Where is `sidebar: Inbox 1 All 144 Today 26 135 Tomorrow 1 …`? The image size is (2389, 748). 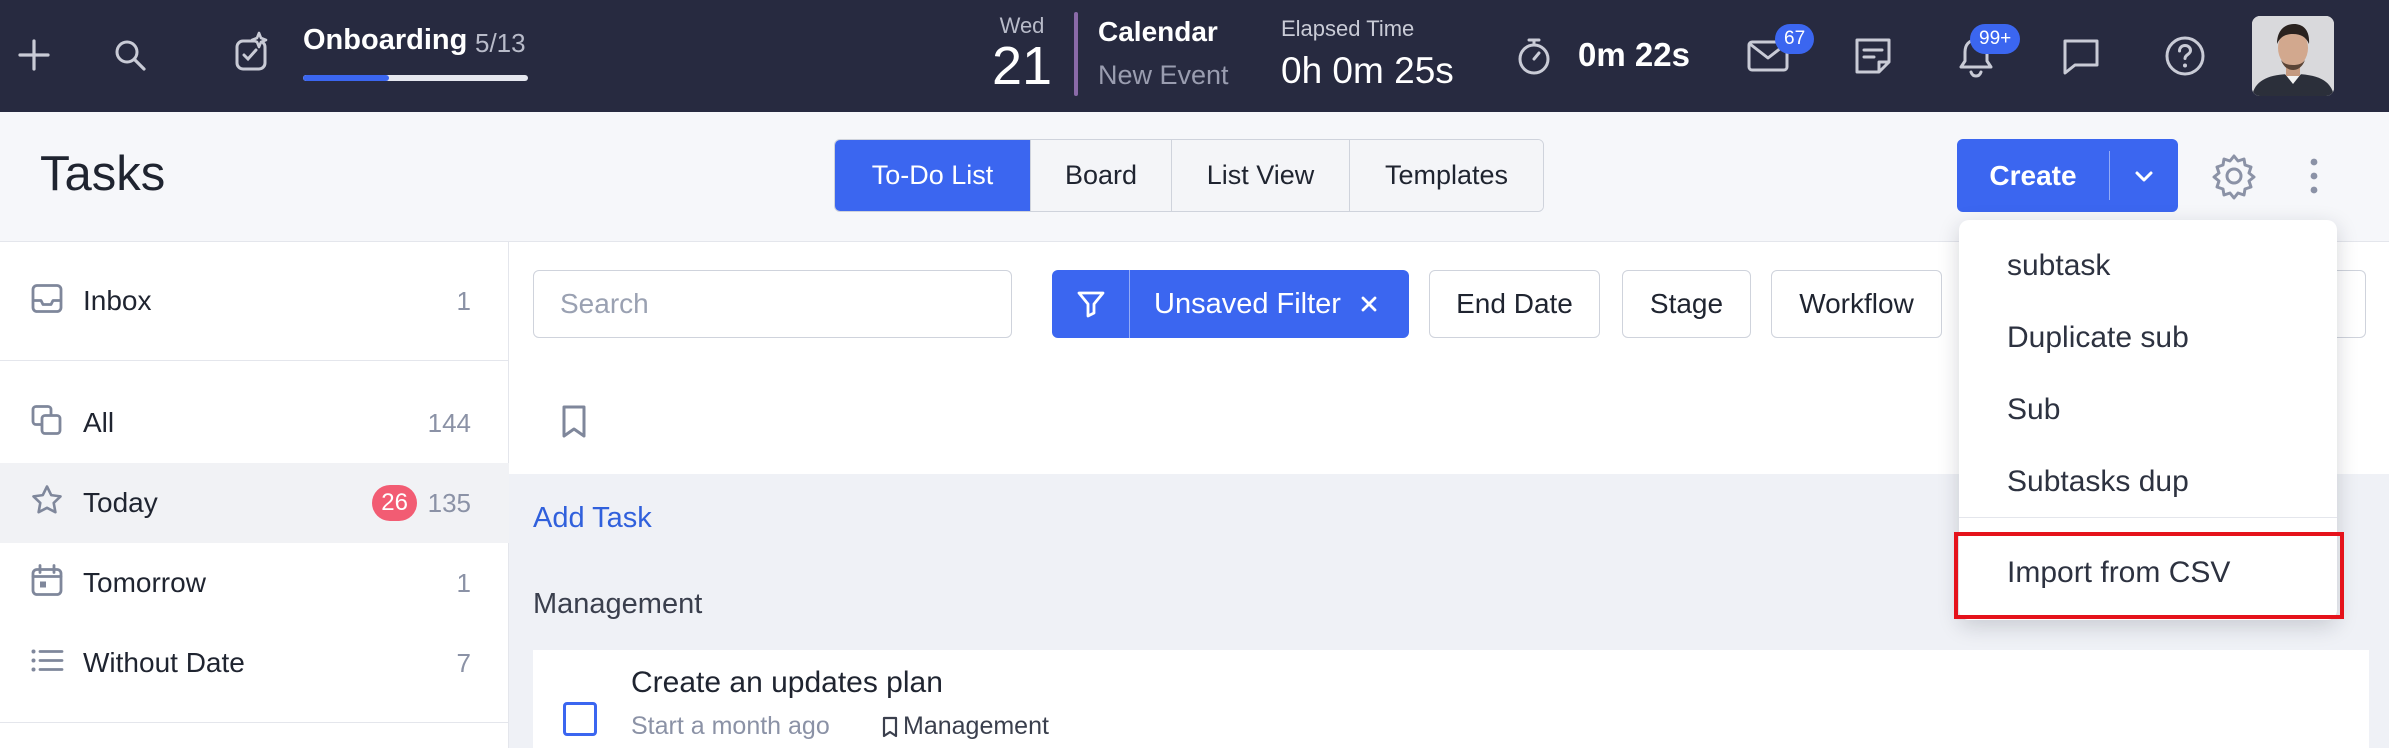 sidebar: Inbox 1 All 144 Today 26 135 Tomorrow 1 … is located at coordinates (254, 495).